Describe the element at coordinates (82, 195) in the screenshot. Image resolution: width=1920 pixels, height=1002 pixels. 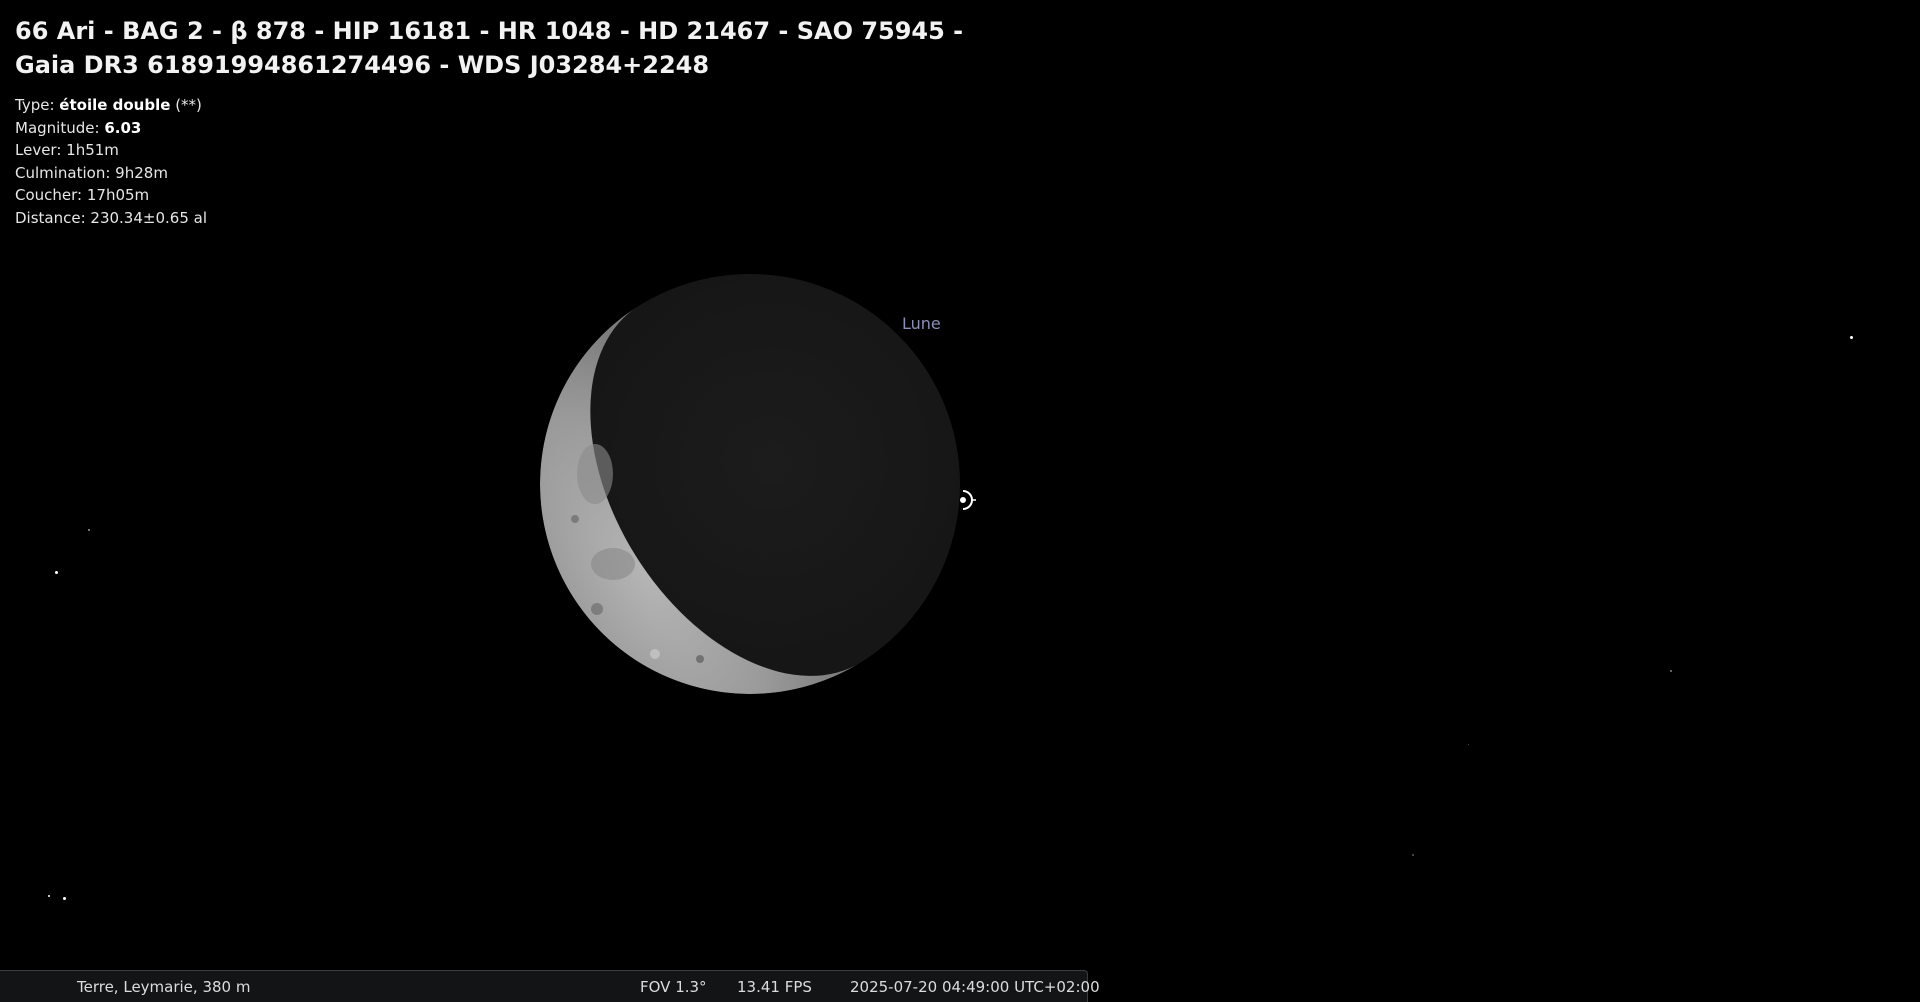
I see `object-set: Coucher: 17h05m` at that location.